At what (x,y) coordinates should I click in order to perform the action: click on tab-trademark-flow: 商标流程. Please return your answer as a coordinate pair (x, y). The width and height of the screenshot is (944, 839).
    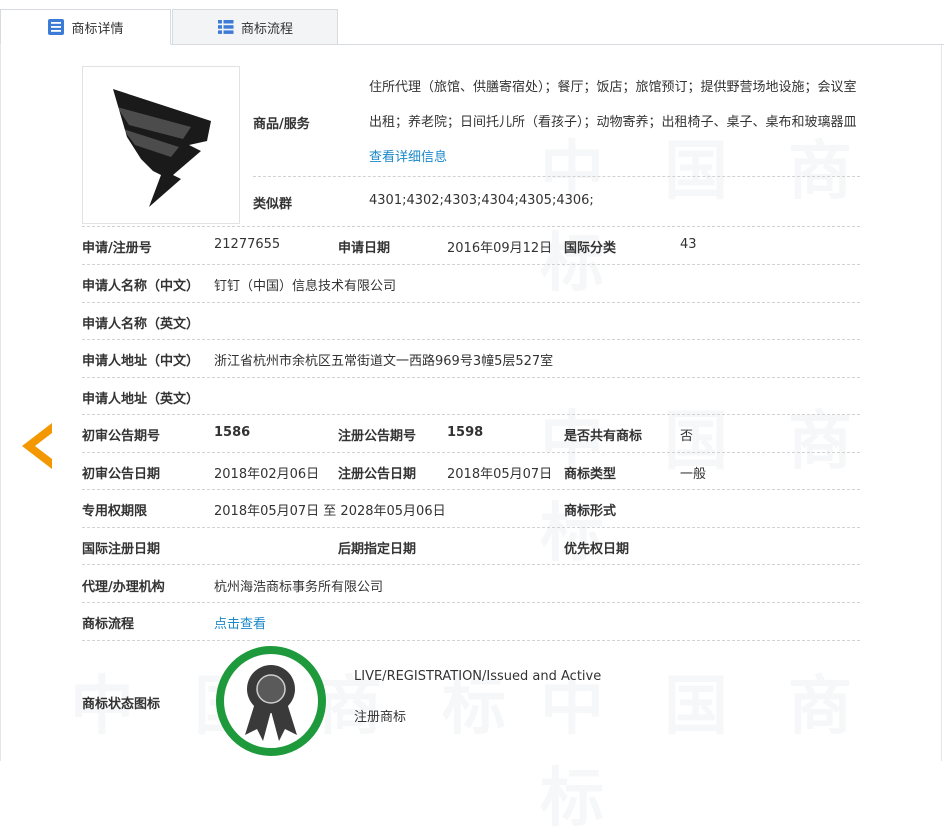
    Looking at the image, I should click on (255, 27).